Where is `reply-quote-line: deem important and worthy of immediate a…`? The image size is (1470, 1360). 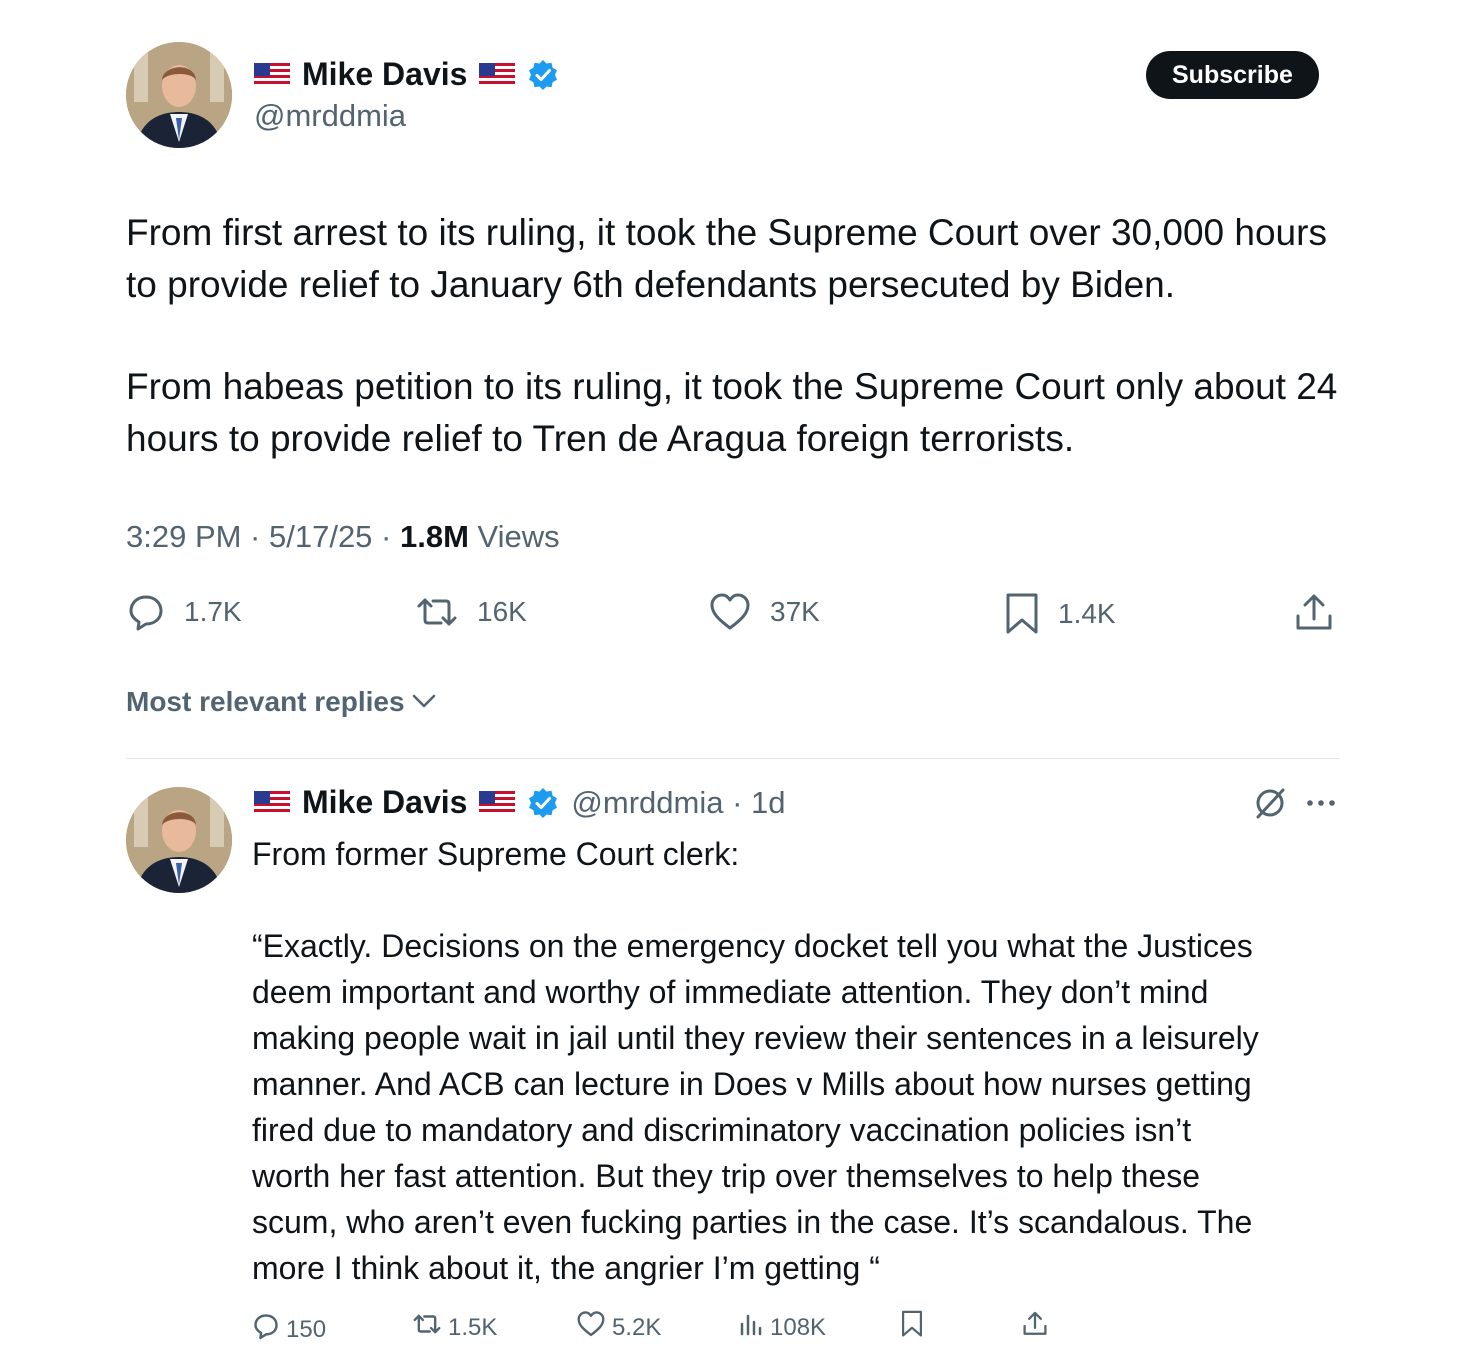
reply-quote-line: deem important and worthy of immediate a… is located at coordinates (730, 992).